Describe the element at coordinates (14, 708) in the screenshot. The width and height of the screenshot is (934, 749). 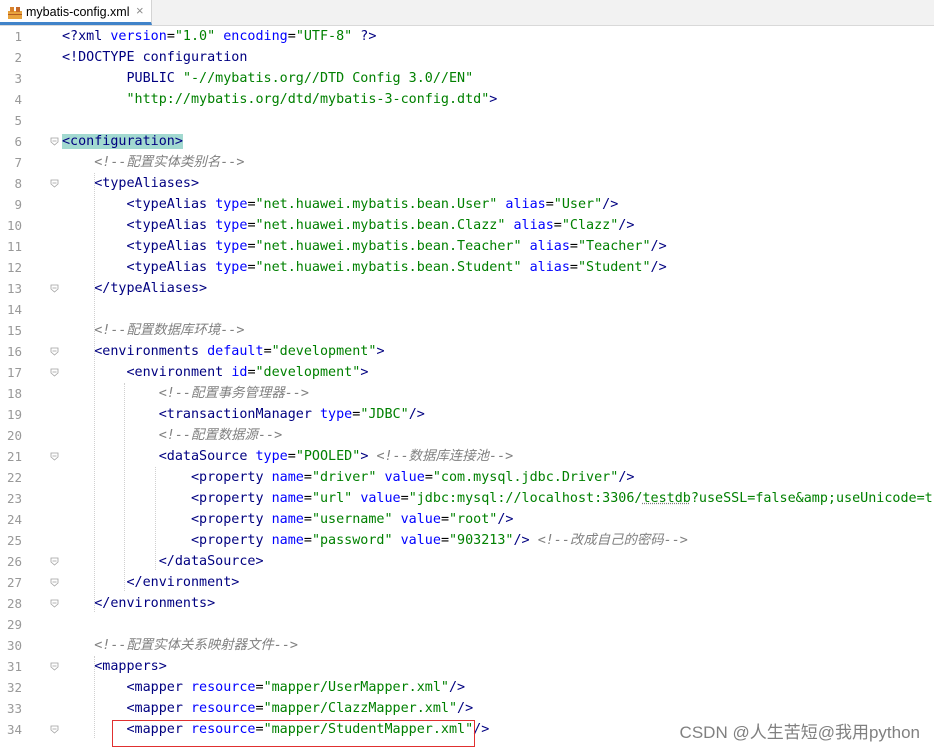
I see `line-number: 33` at that location.